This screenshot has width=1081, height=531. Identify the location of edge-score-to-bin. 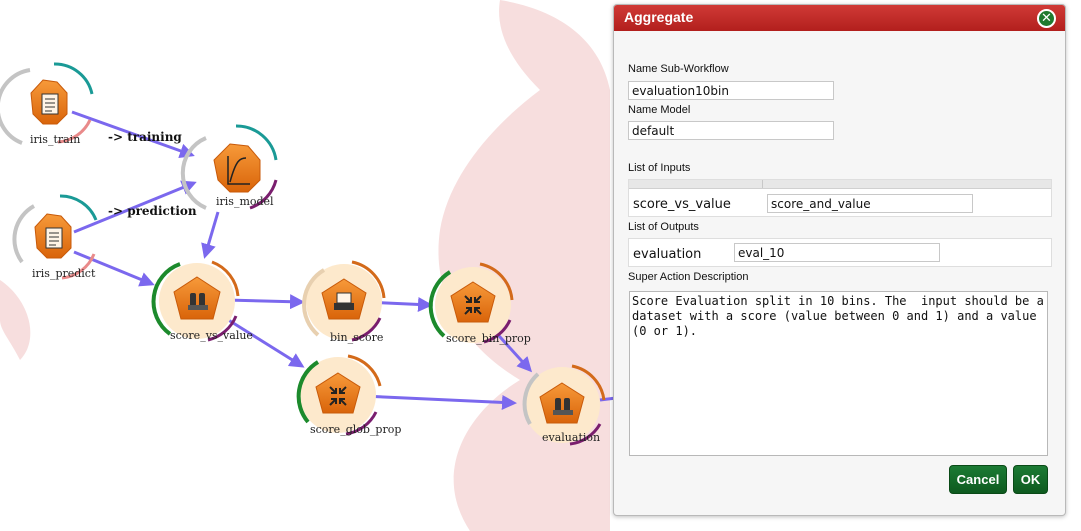
(265, 302).